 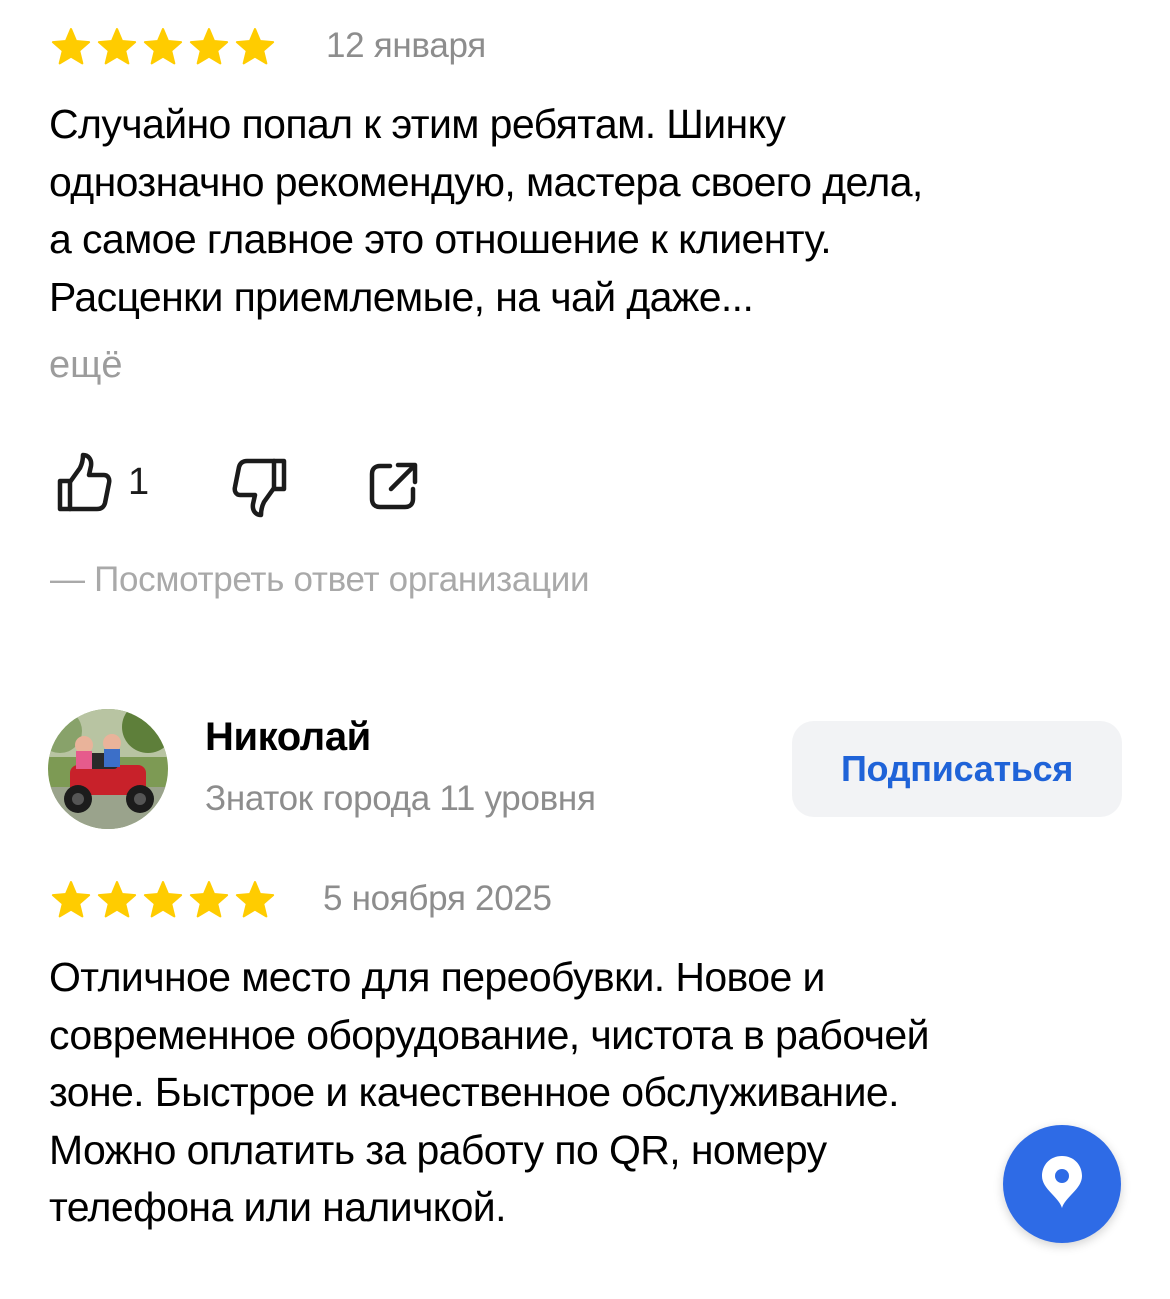 I want to click on view-org-reply-link: — Посмотреть ответ организации, so click(x=320, y=580).